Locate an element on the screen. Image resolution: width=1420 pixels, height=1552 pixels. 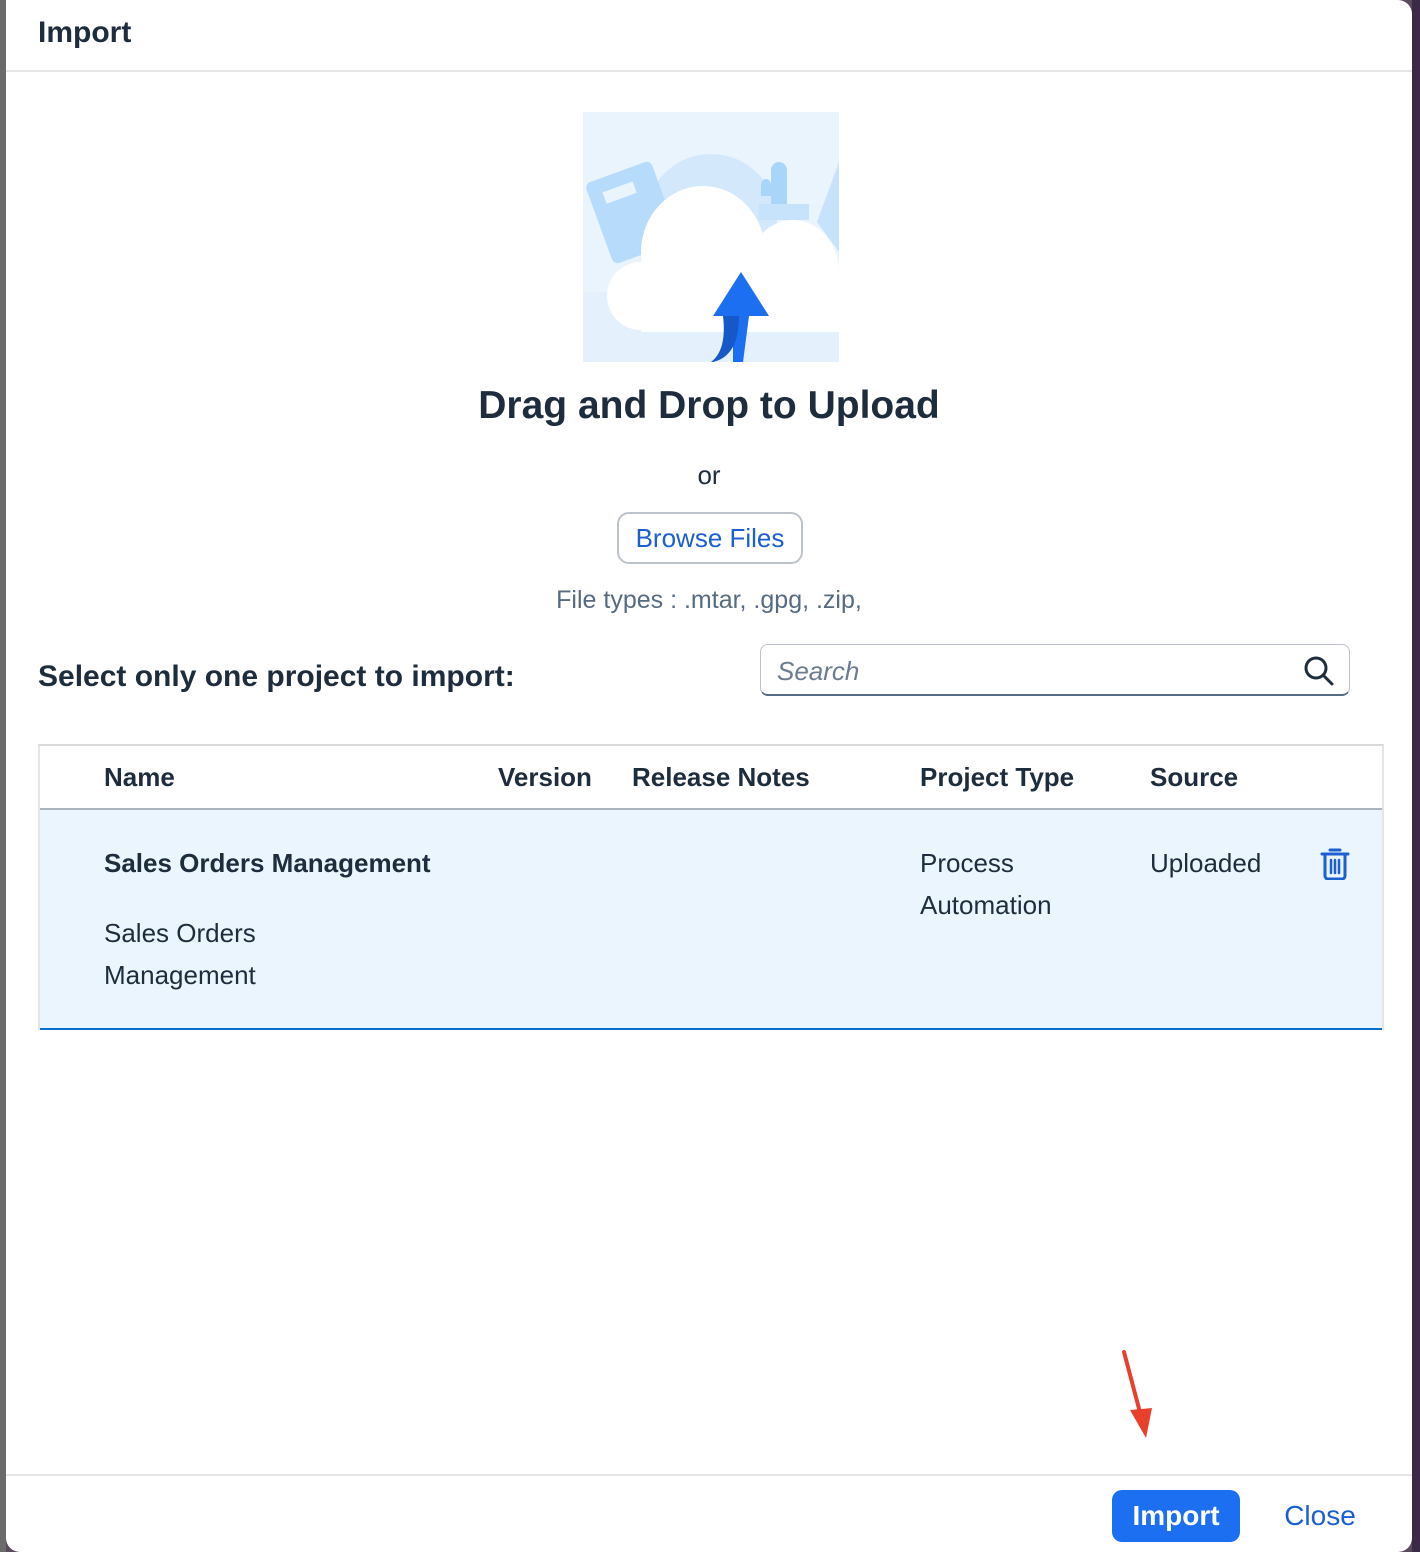
dialog-title: Import is located at coordinates (85, 32).